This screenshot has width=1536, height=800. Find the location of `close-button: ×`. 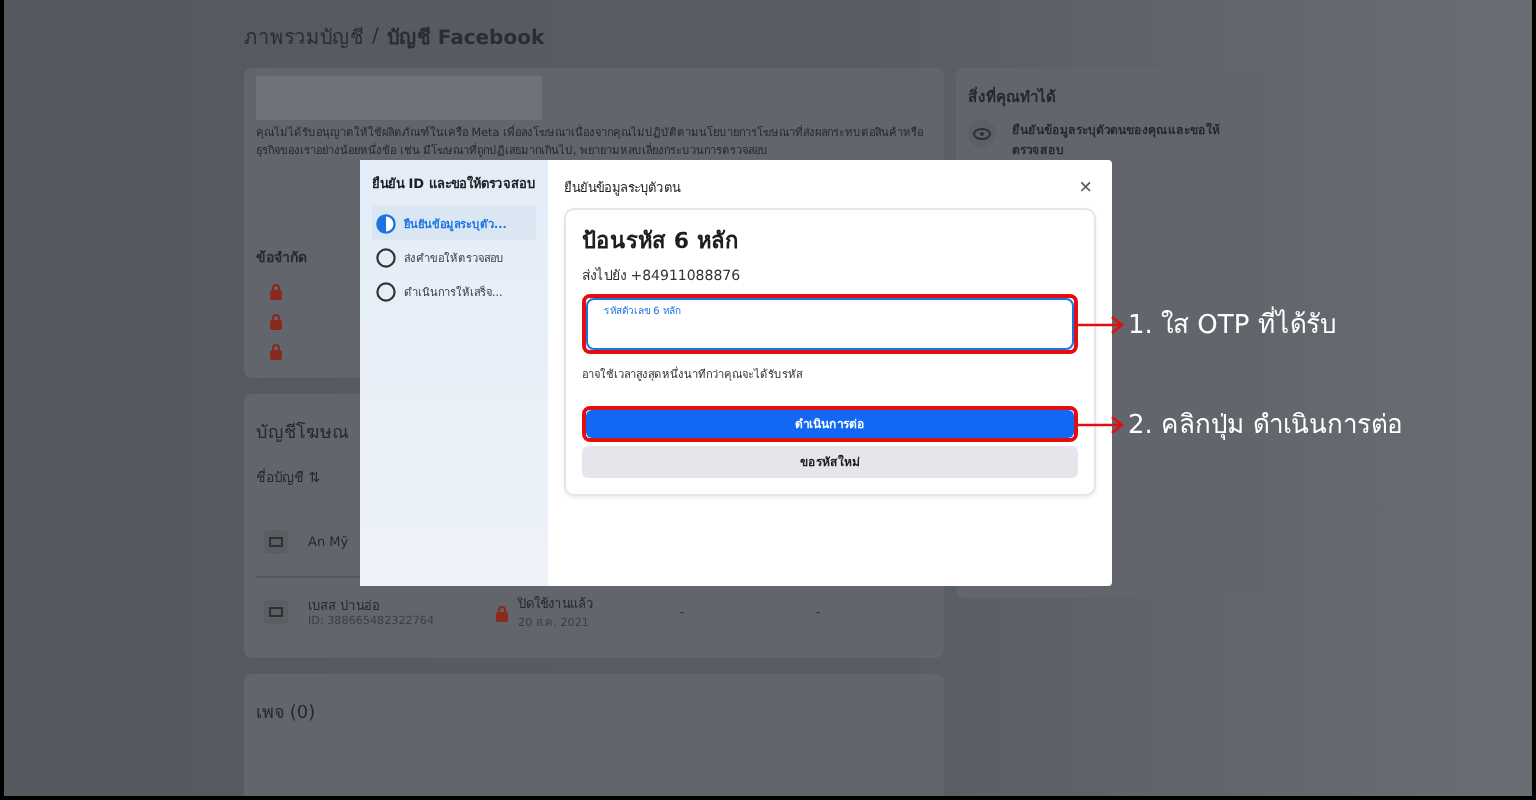

close-button: × is located at coordinates (1085, 188).